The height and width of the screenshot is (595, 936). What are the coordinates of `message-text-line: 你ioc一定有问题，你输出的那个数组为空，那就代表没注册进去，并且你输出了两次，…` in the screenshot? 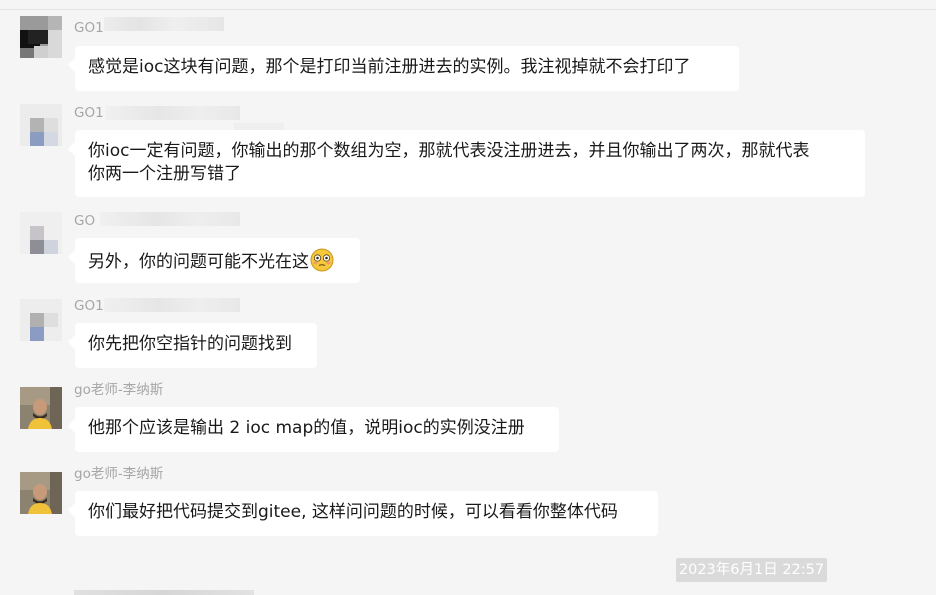 It's located at (449, 151).